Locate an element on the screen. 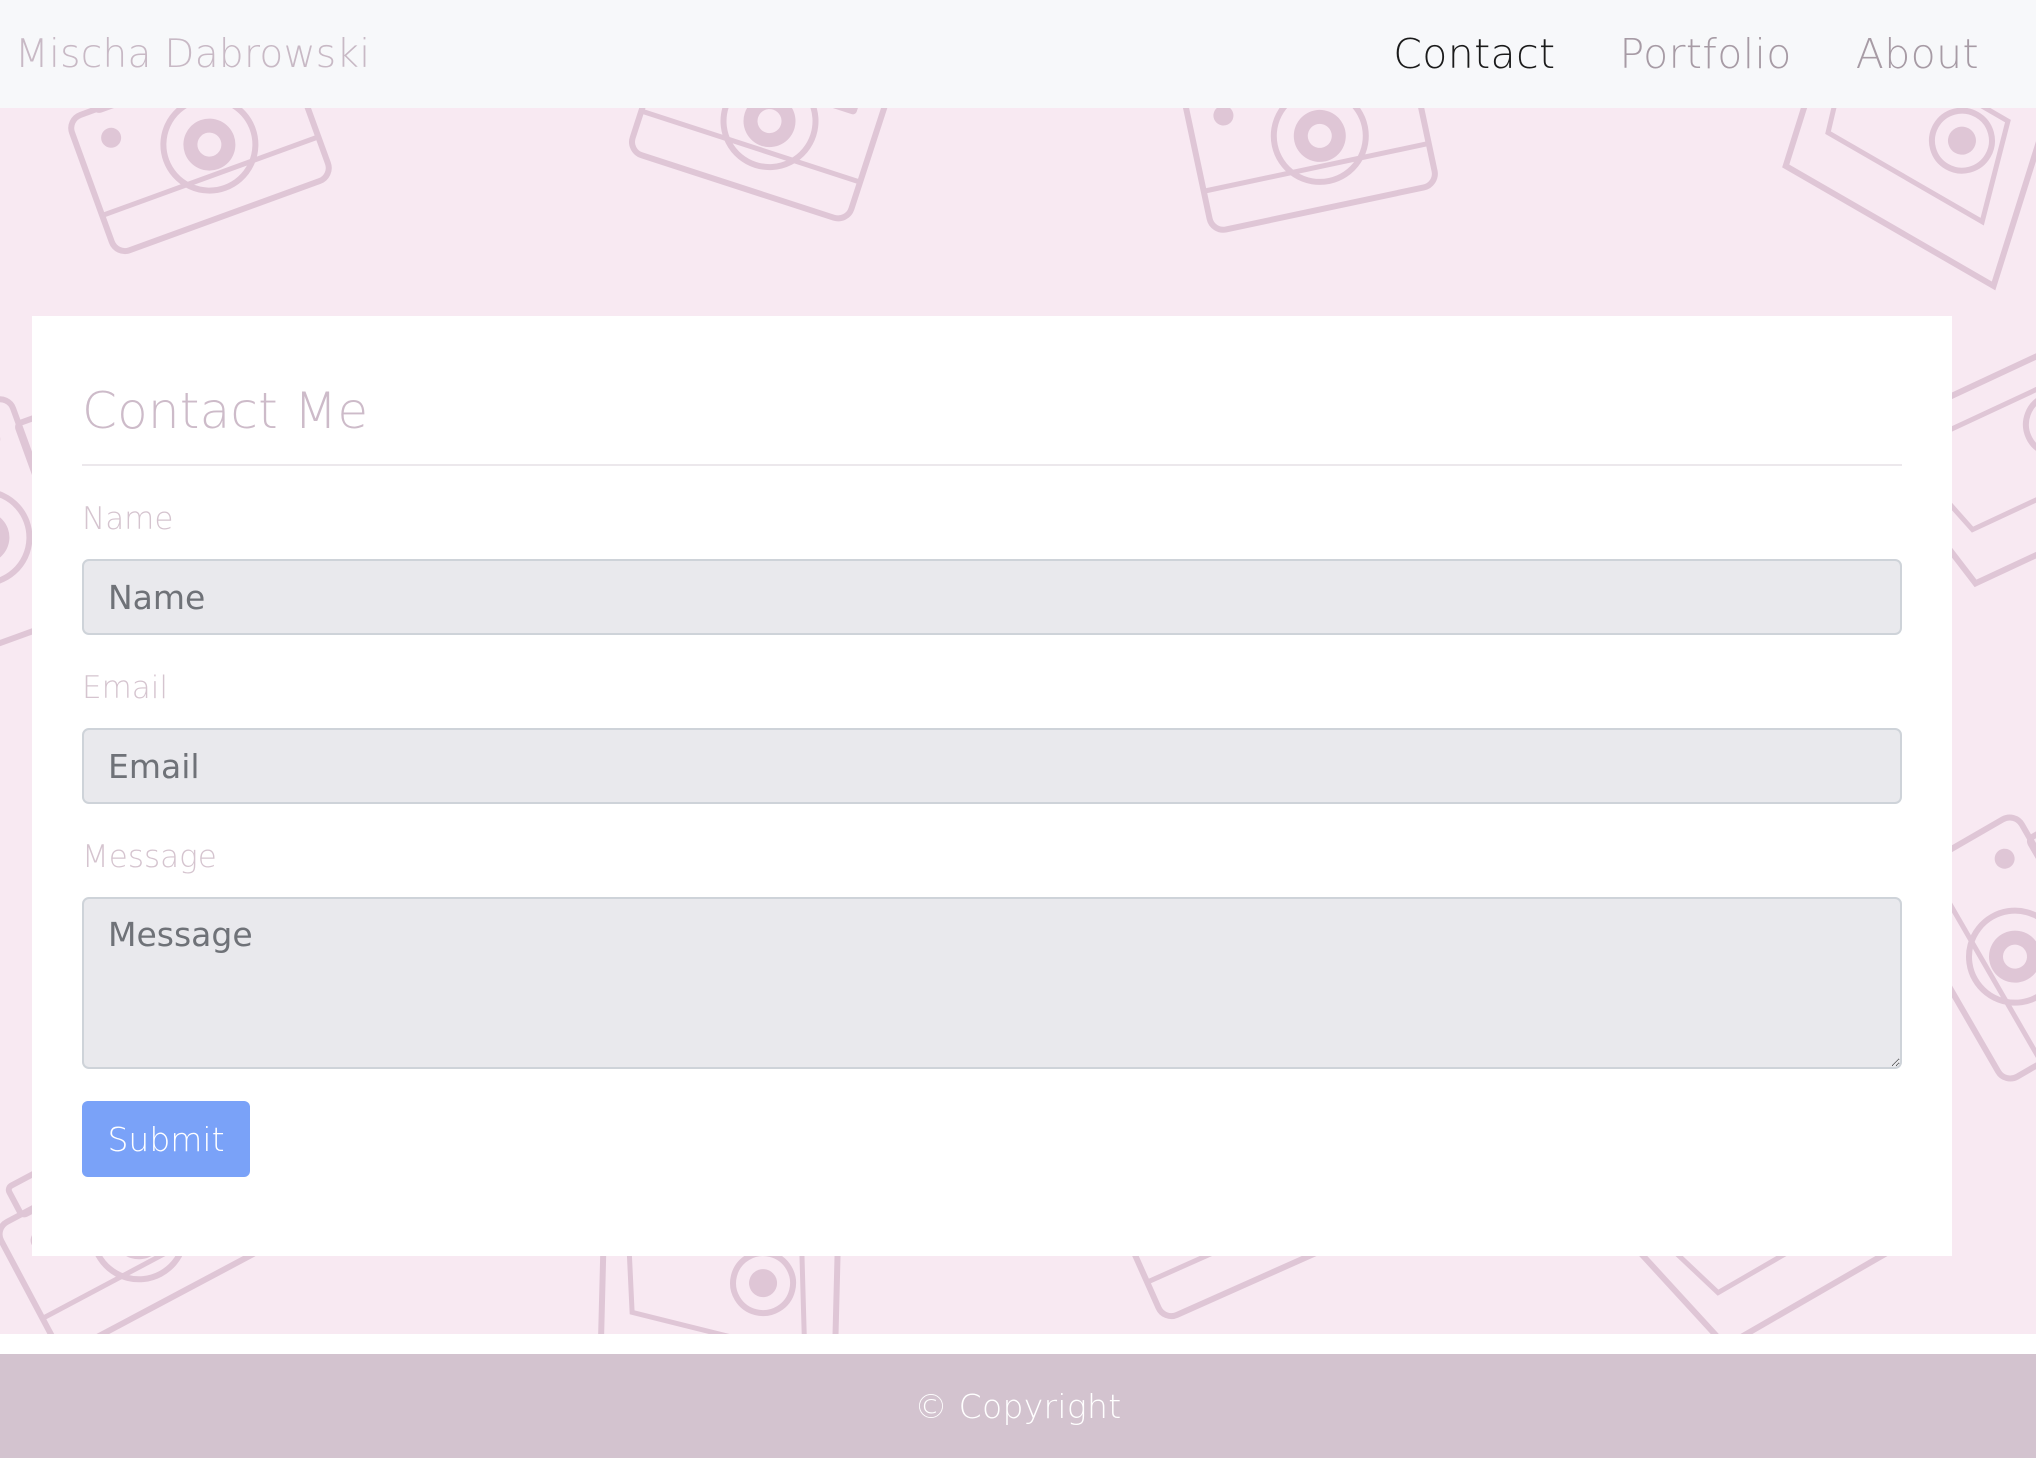 The height and width of the screenshot is (1458, 2036). copyright-text: © Copyright is located at coordinates (1018, 1406).